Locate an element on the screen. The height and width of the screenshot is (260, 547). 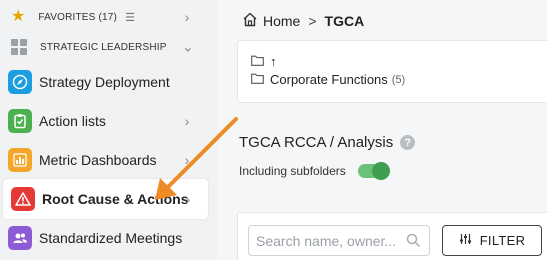
search-box is located at coordinates (339, 240).